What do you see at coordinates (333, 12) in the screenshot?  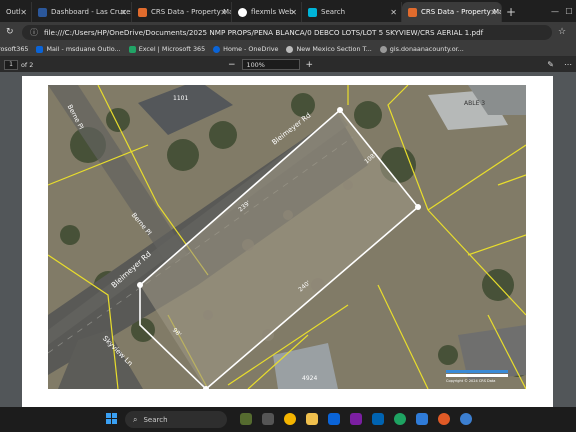 I see `tab-label: Search` at bounding box center [333, 12].